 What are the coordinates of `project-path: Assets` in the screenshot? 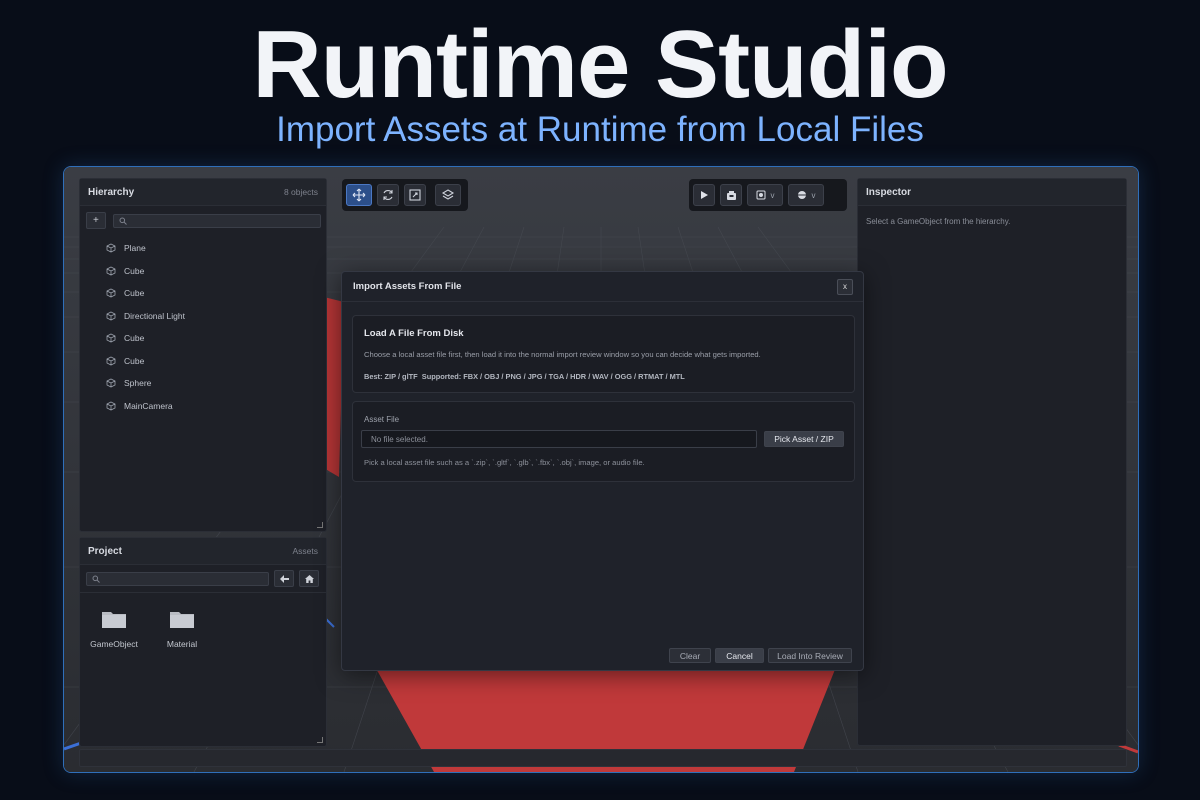 It's located at (305, 551).